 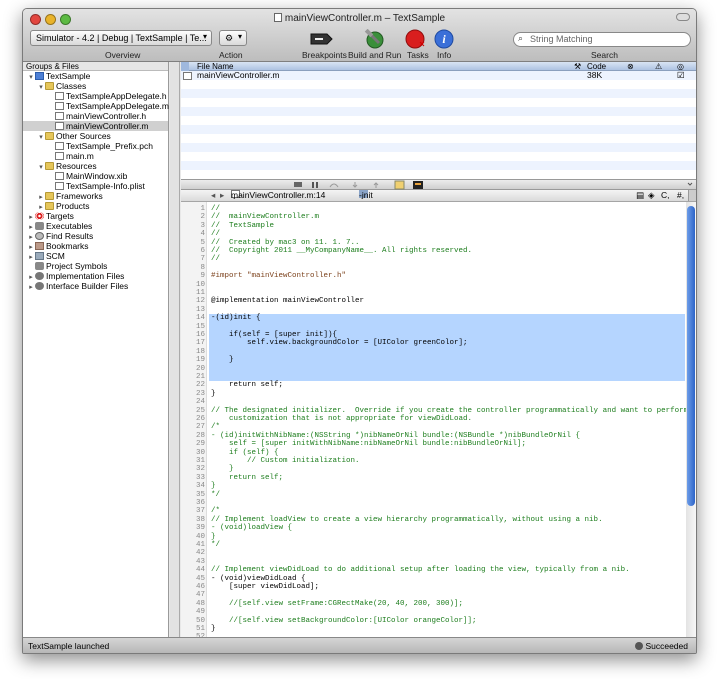 I want to click on sidebar-item: TextSample-Info.plist, so click(x=95, y=186).